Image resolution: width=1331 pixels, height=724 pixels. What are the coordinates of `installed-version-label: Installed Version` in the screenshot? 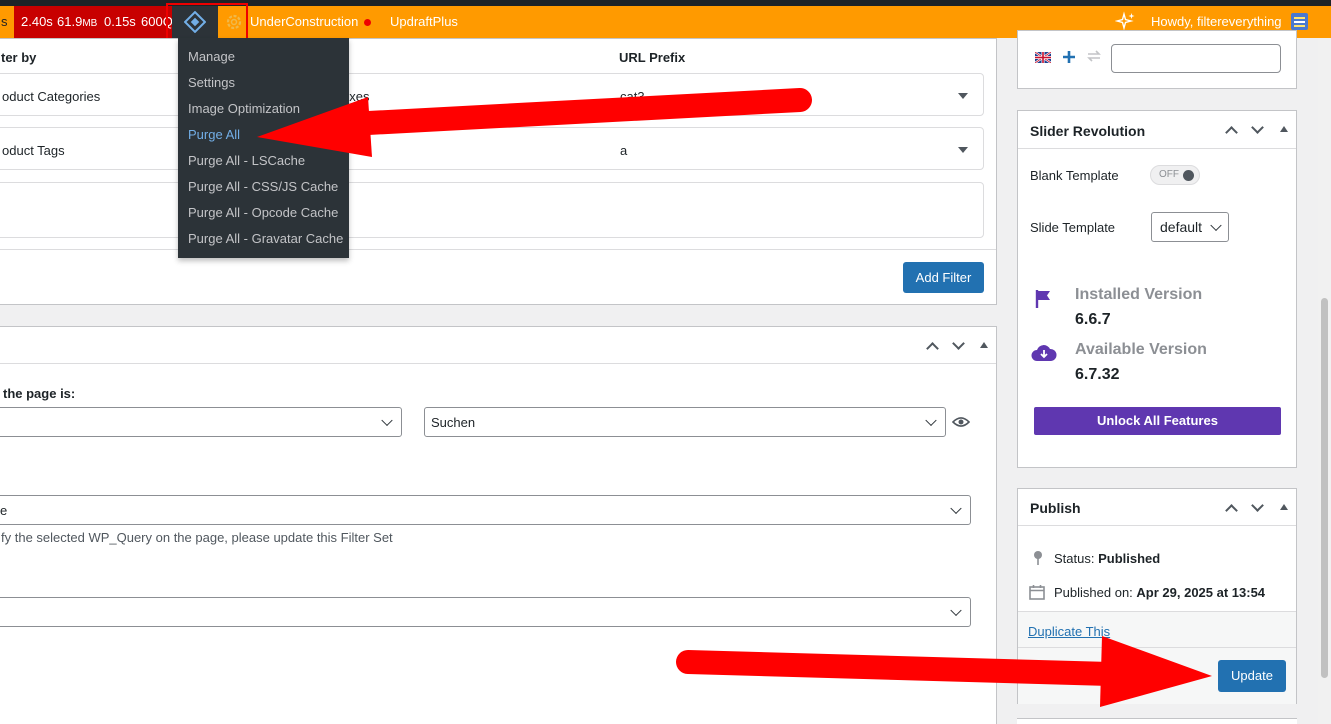 It's located at (1139, 294).